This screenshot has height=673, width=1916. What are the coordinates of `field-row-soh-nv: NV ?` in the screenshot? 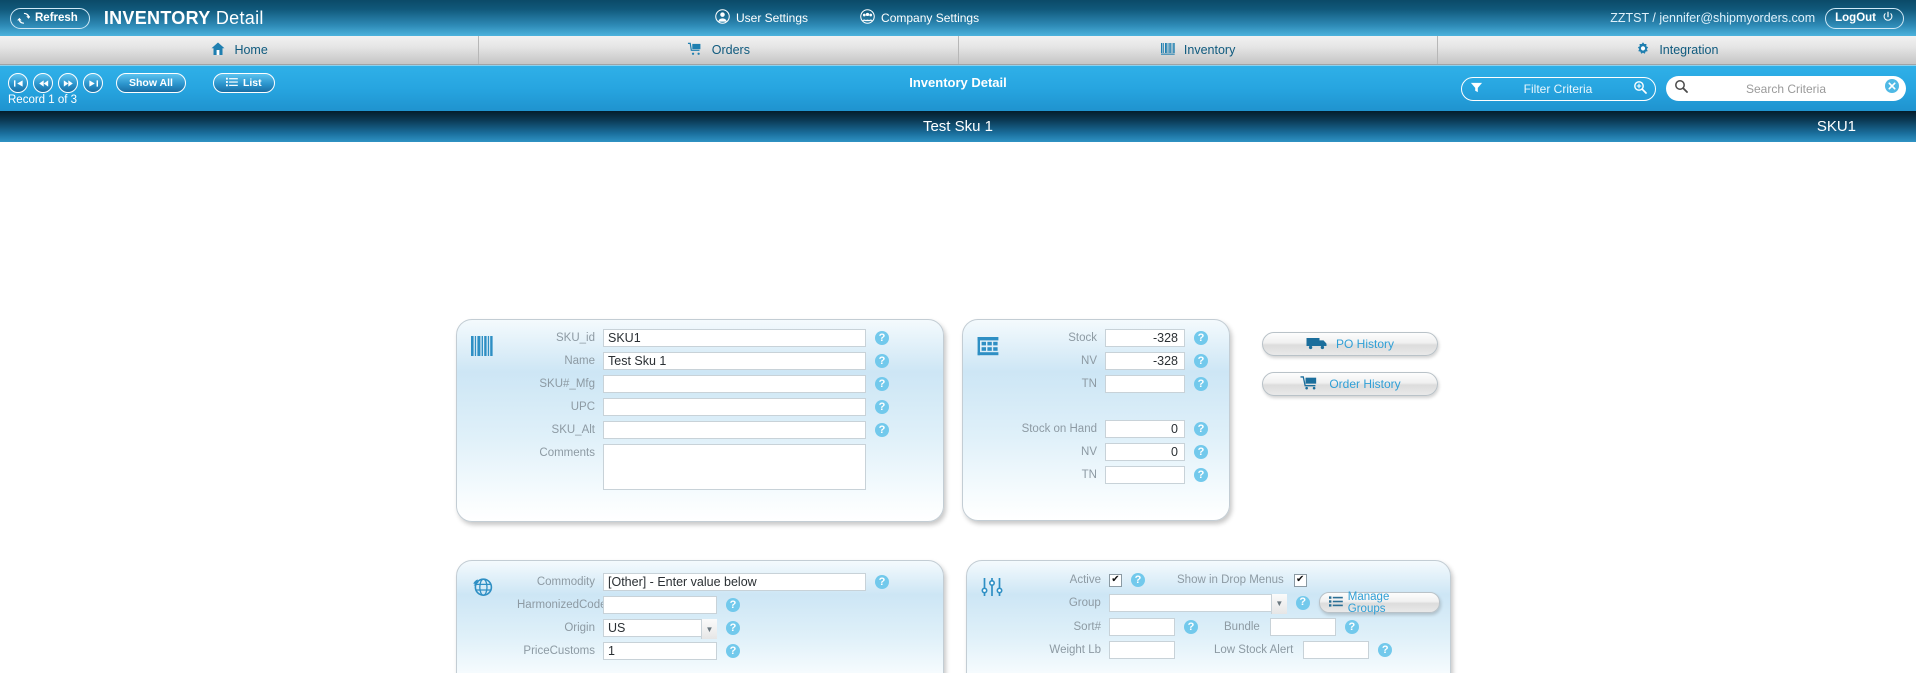 It's located at (1120, 452).